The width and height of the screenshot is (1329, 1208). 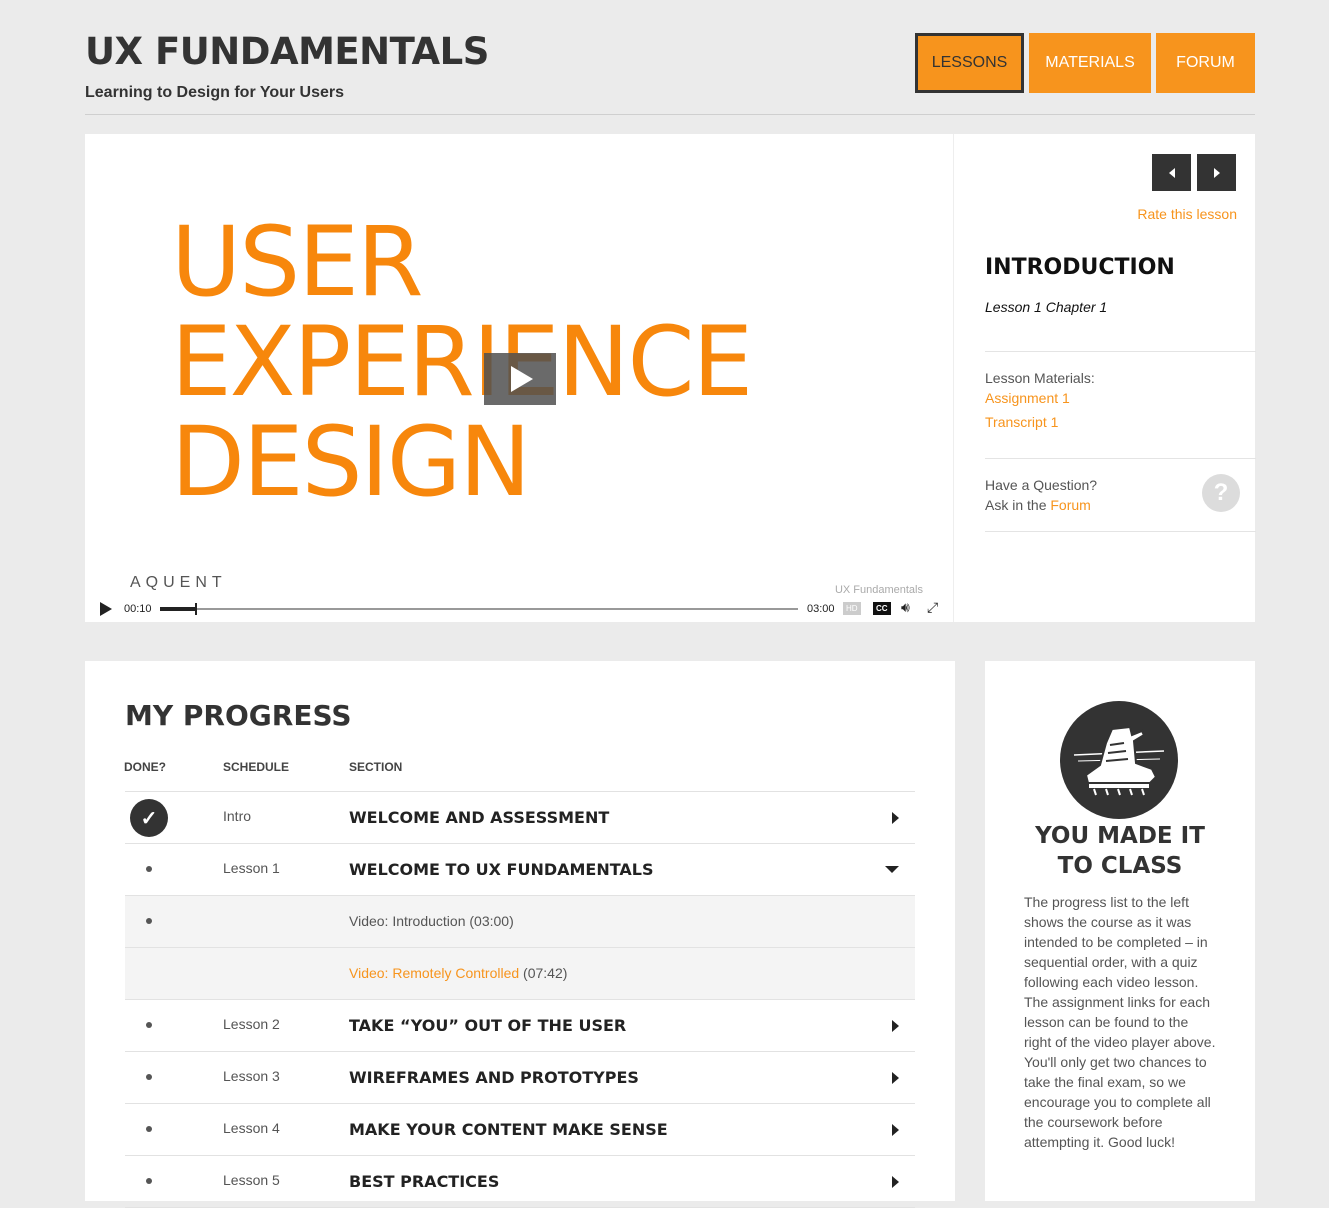 What do you see at coordinates (251, 1180) in the screenshot?
I see `schedule-cell: Lesson 5` at bounding box center [251, 1180].